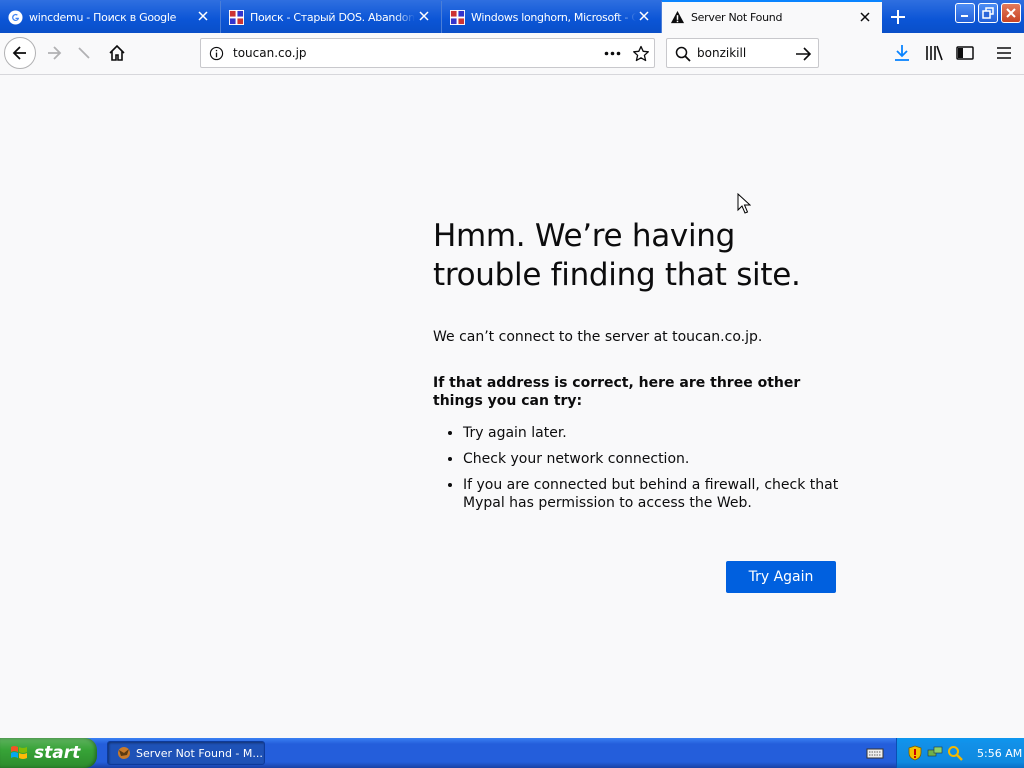 The width and height of the screenshot is (1024, 768). Describe the element at coordinates (875, 753) in the screenshot. I see `keyboard-icon` at that location.